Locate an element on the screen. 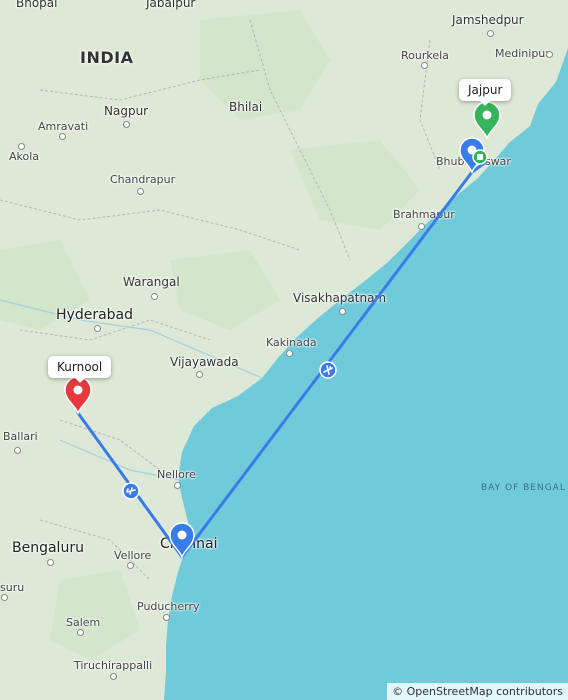  train-icon is located at coordinates (480, 157).